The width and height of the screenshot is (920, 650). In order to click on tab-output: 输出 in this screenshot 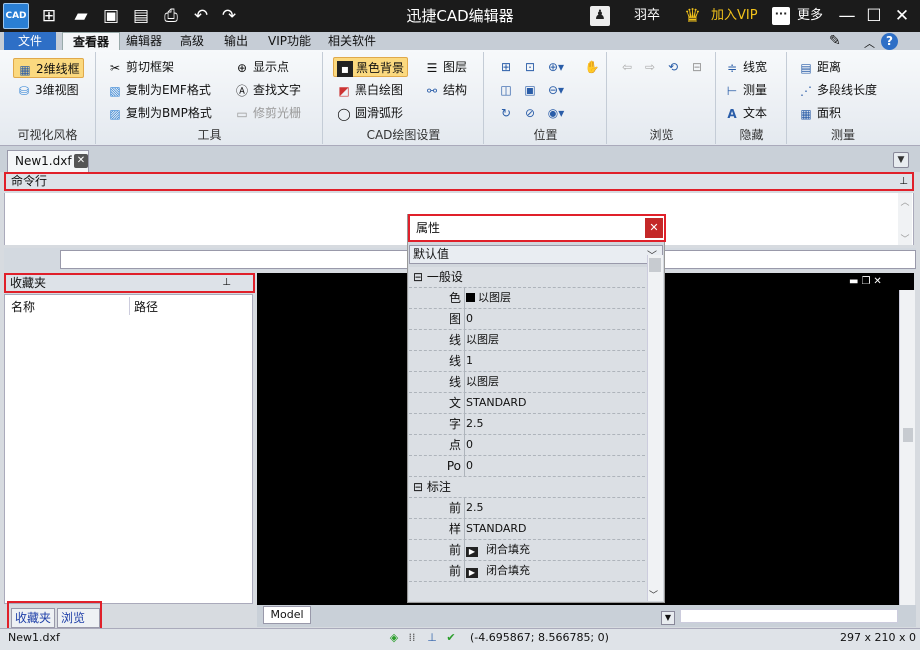, I will do `click(236, 41)`.